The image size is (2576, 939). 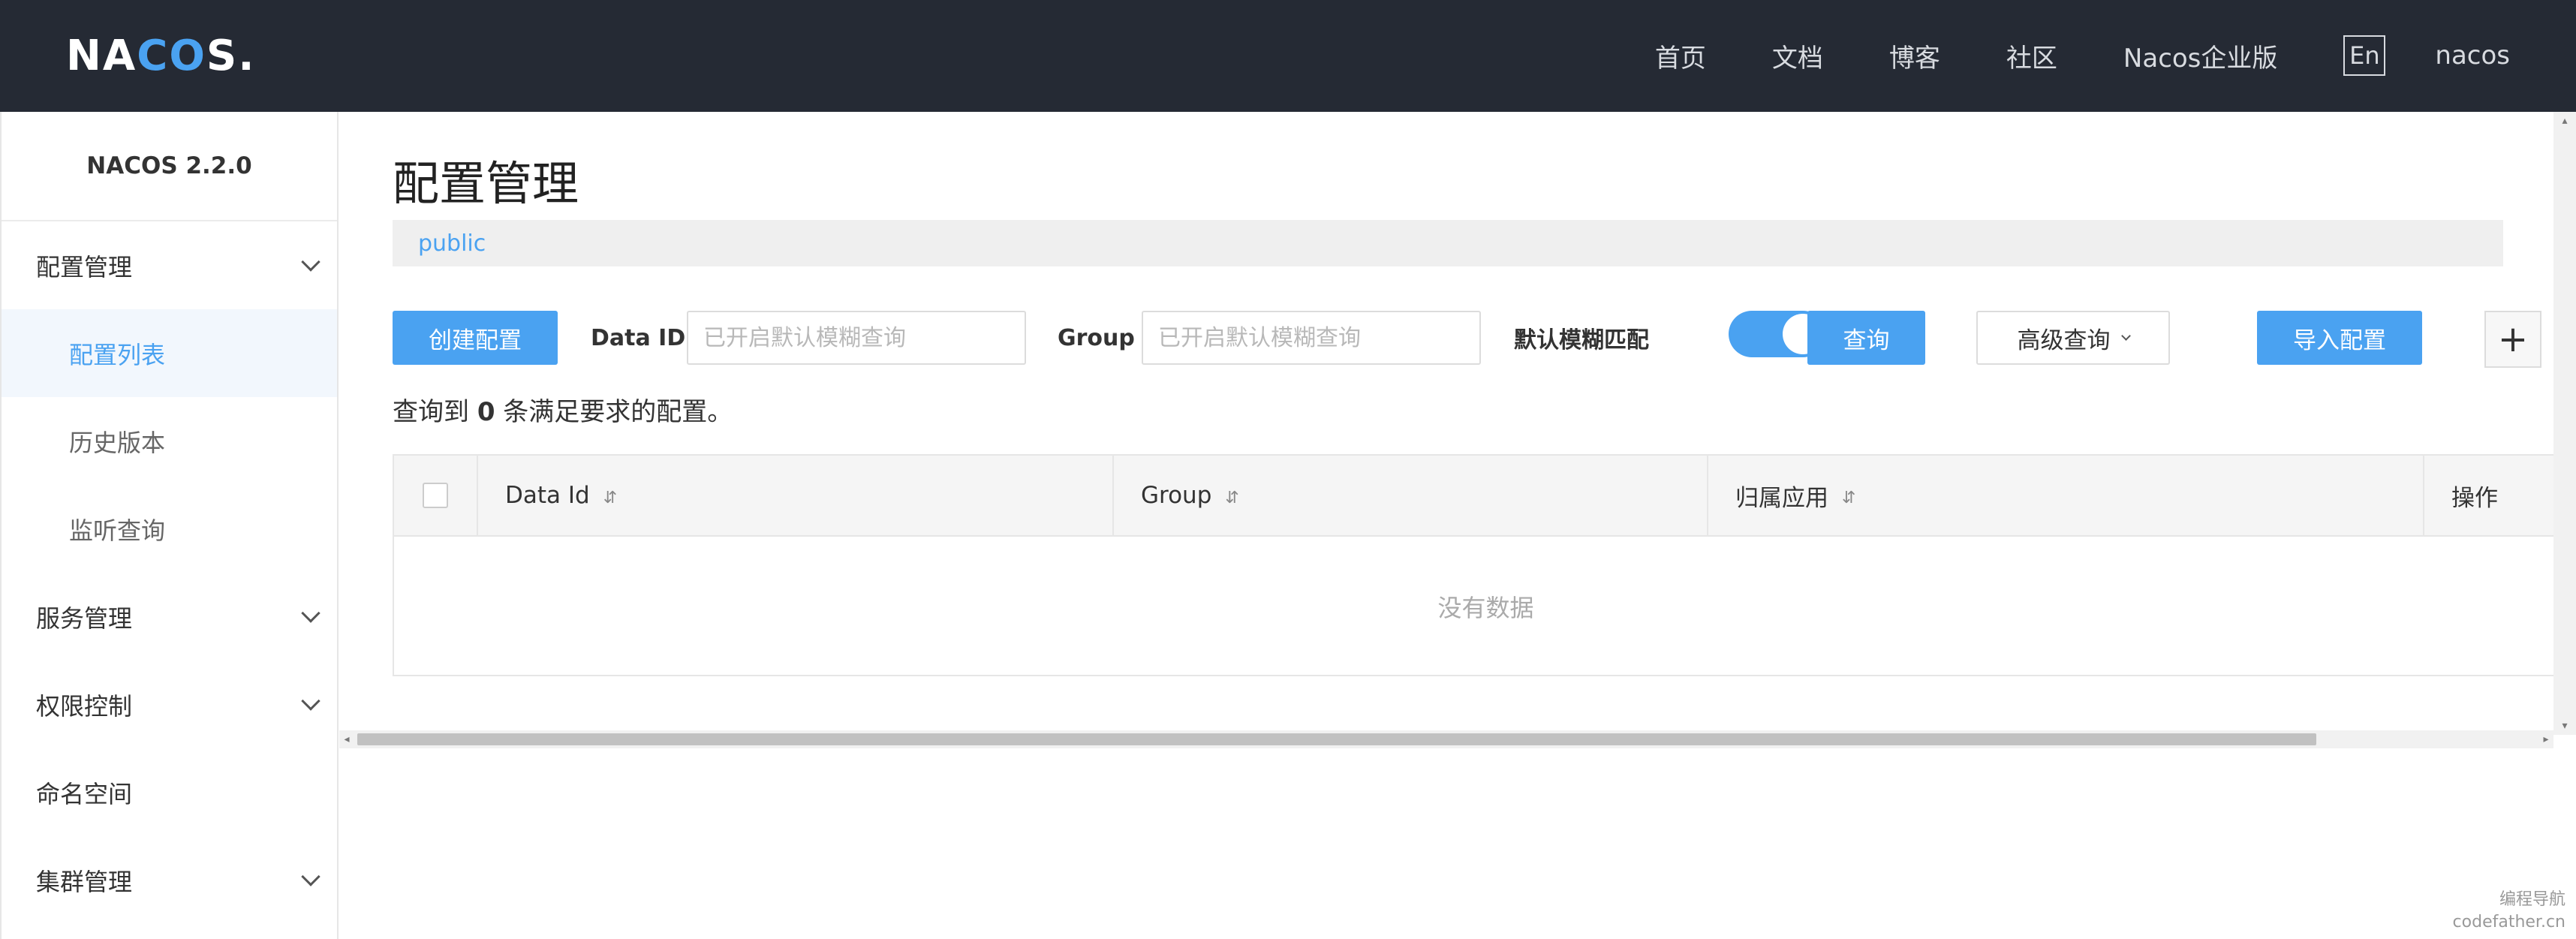 I want to click on vertical-scrollbar: ▴ ▾, so click(x=2564, y=424).